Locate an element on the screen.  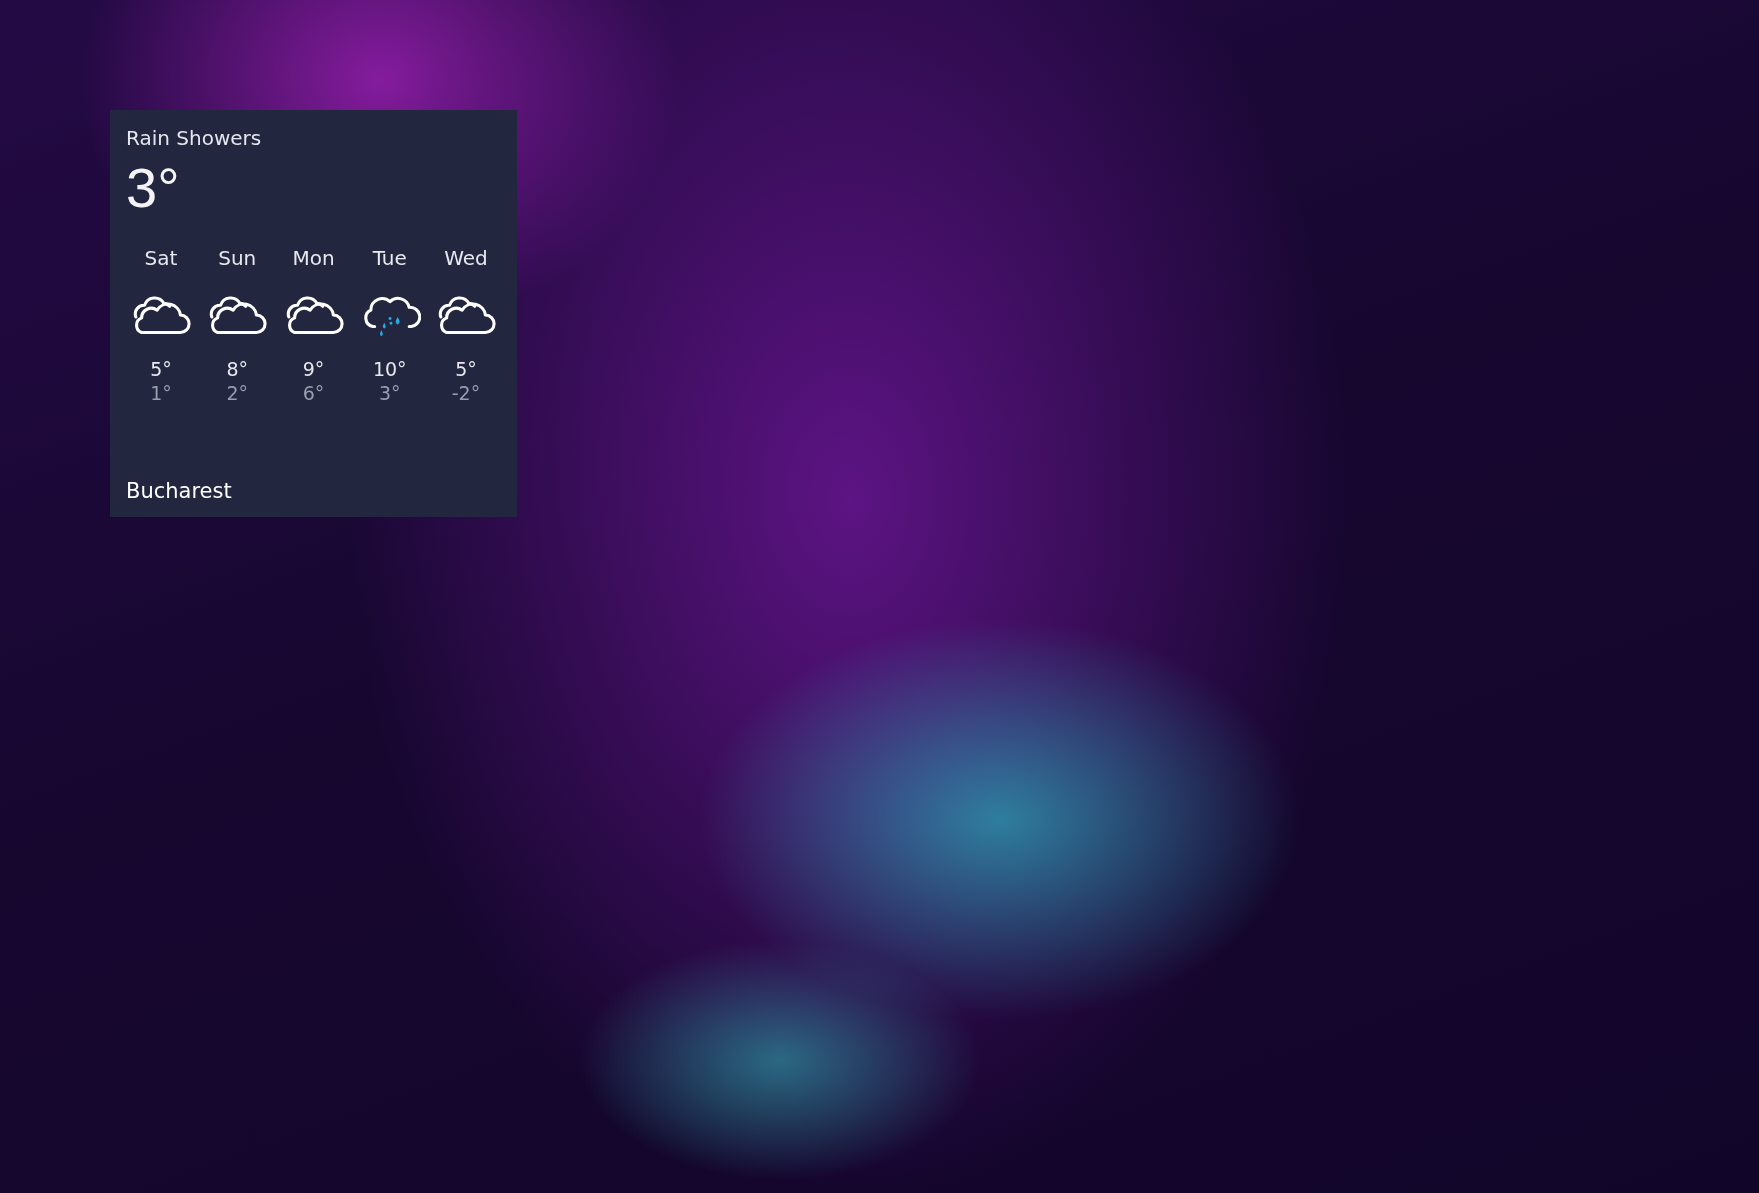
low-temperature: 2° is located at coordinates (237, 393).